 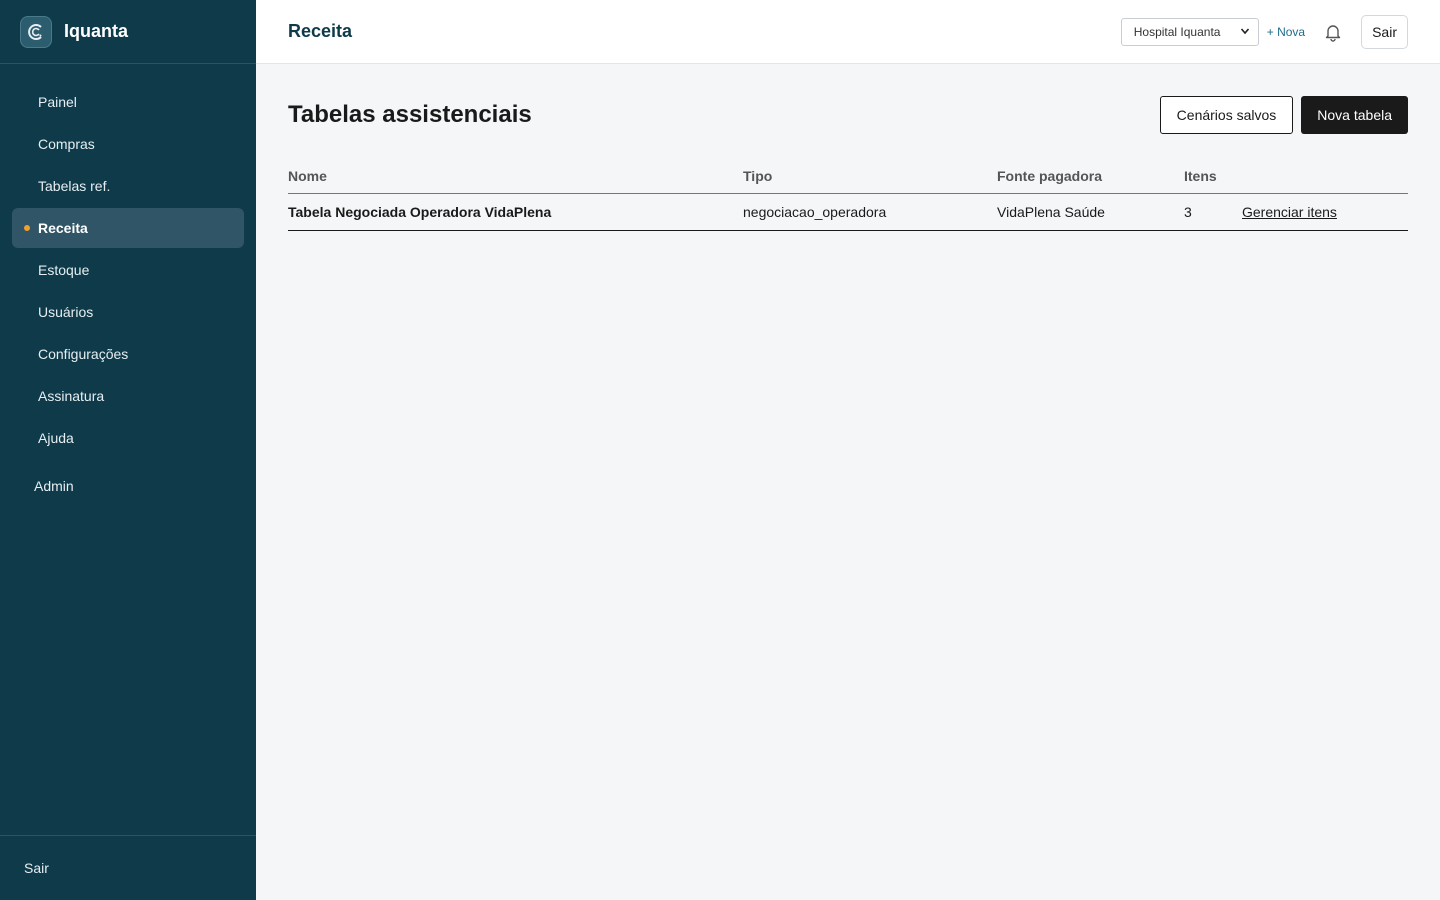 I want to click on sidebar-item-label: Usuários, so click(x=66, y=312).